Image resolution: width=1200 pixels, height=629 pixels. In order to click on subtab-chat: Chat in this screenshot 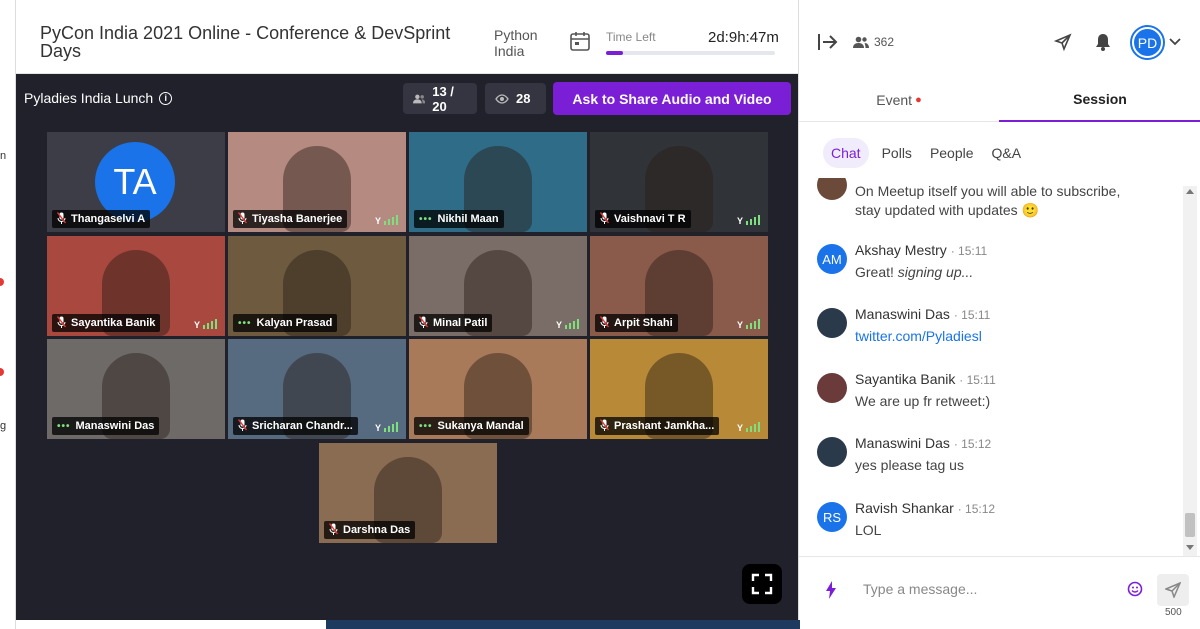, I will do `click(846, 153)`.